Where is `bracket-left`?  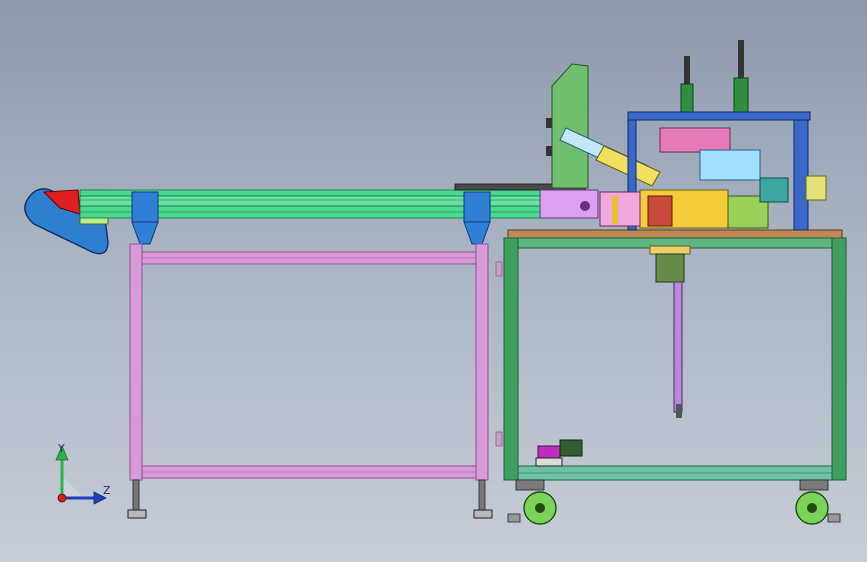 bracket-left is located at coordinates (145, 207).